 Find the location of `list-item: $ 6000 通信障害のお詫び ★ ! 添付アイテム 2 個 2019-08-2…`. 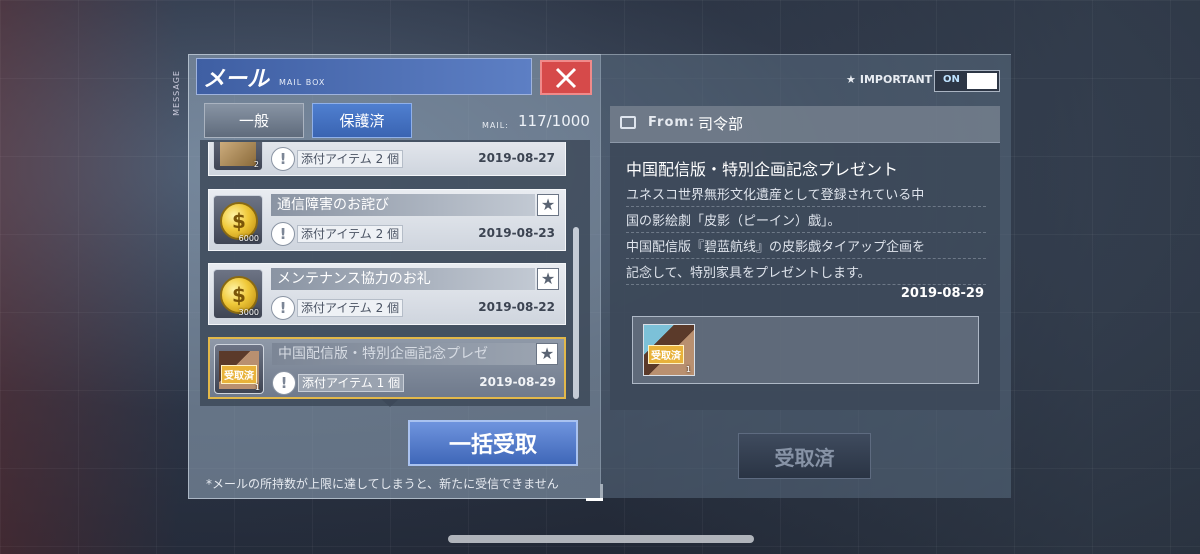

list-item: $ 6000 通信障害のお詫び ★ ! 添付アイテム 2 個 2019-08-2… is located at coordinates (387, 220).